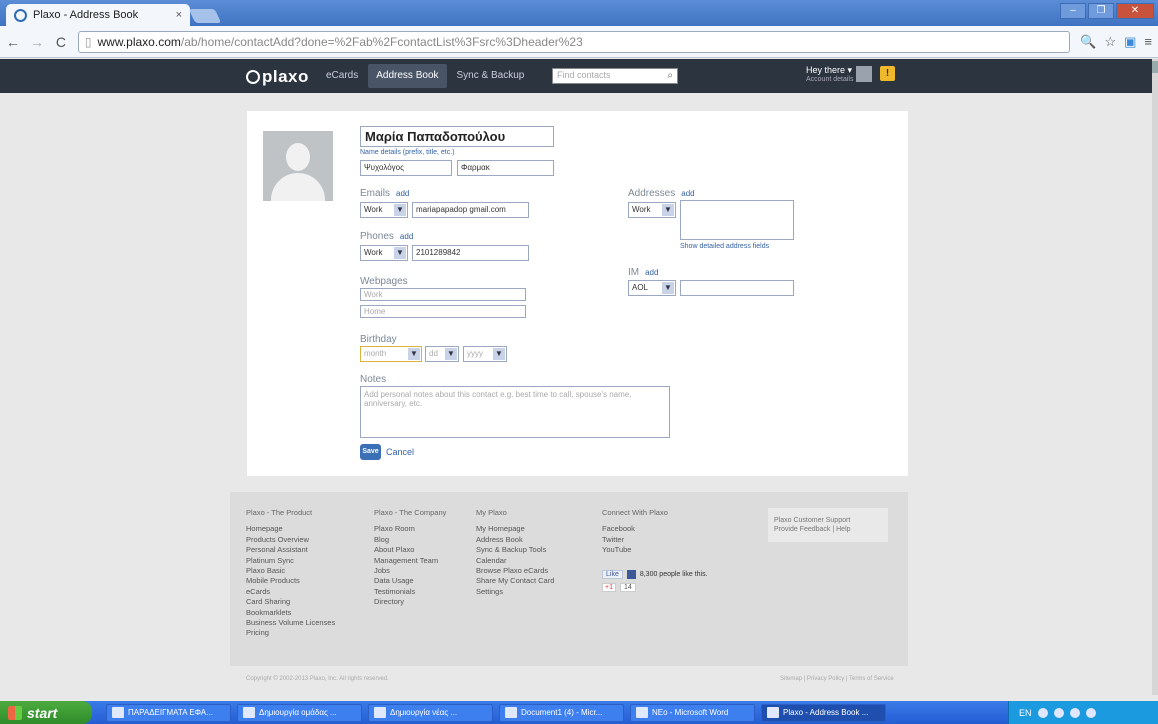 Image resolution: width=1158 pixels, height=724 pixels. I want to click on footer-link: eCards, so click(290, 592).